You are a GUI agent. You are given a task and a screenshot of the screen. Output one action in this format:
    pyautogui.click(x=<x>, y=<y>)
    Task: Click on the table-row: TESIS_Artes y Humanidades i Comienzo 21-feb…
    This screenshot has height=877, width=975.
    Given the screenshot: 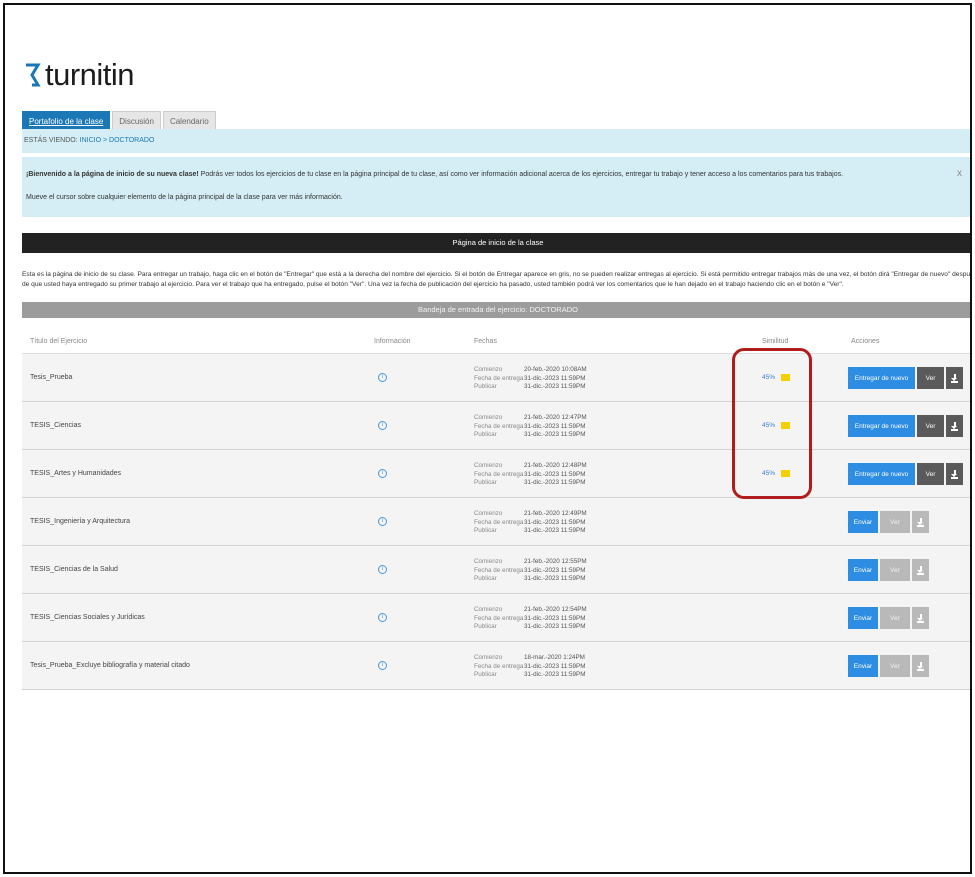 What is the action you would take?
    pyautogui.click(x=496, y=474)
    